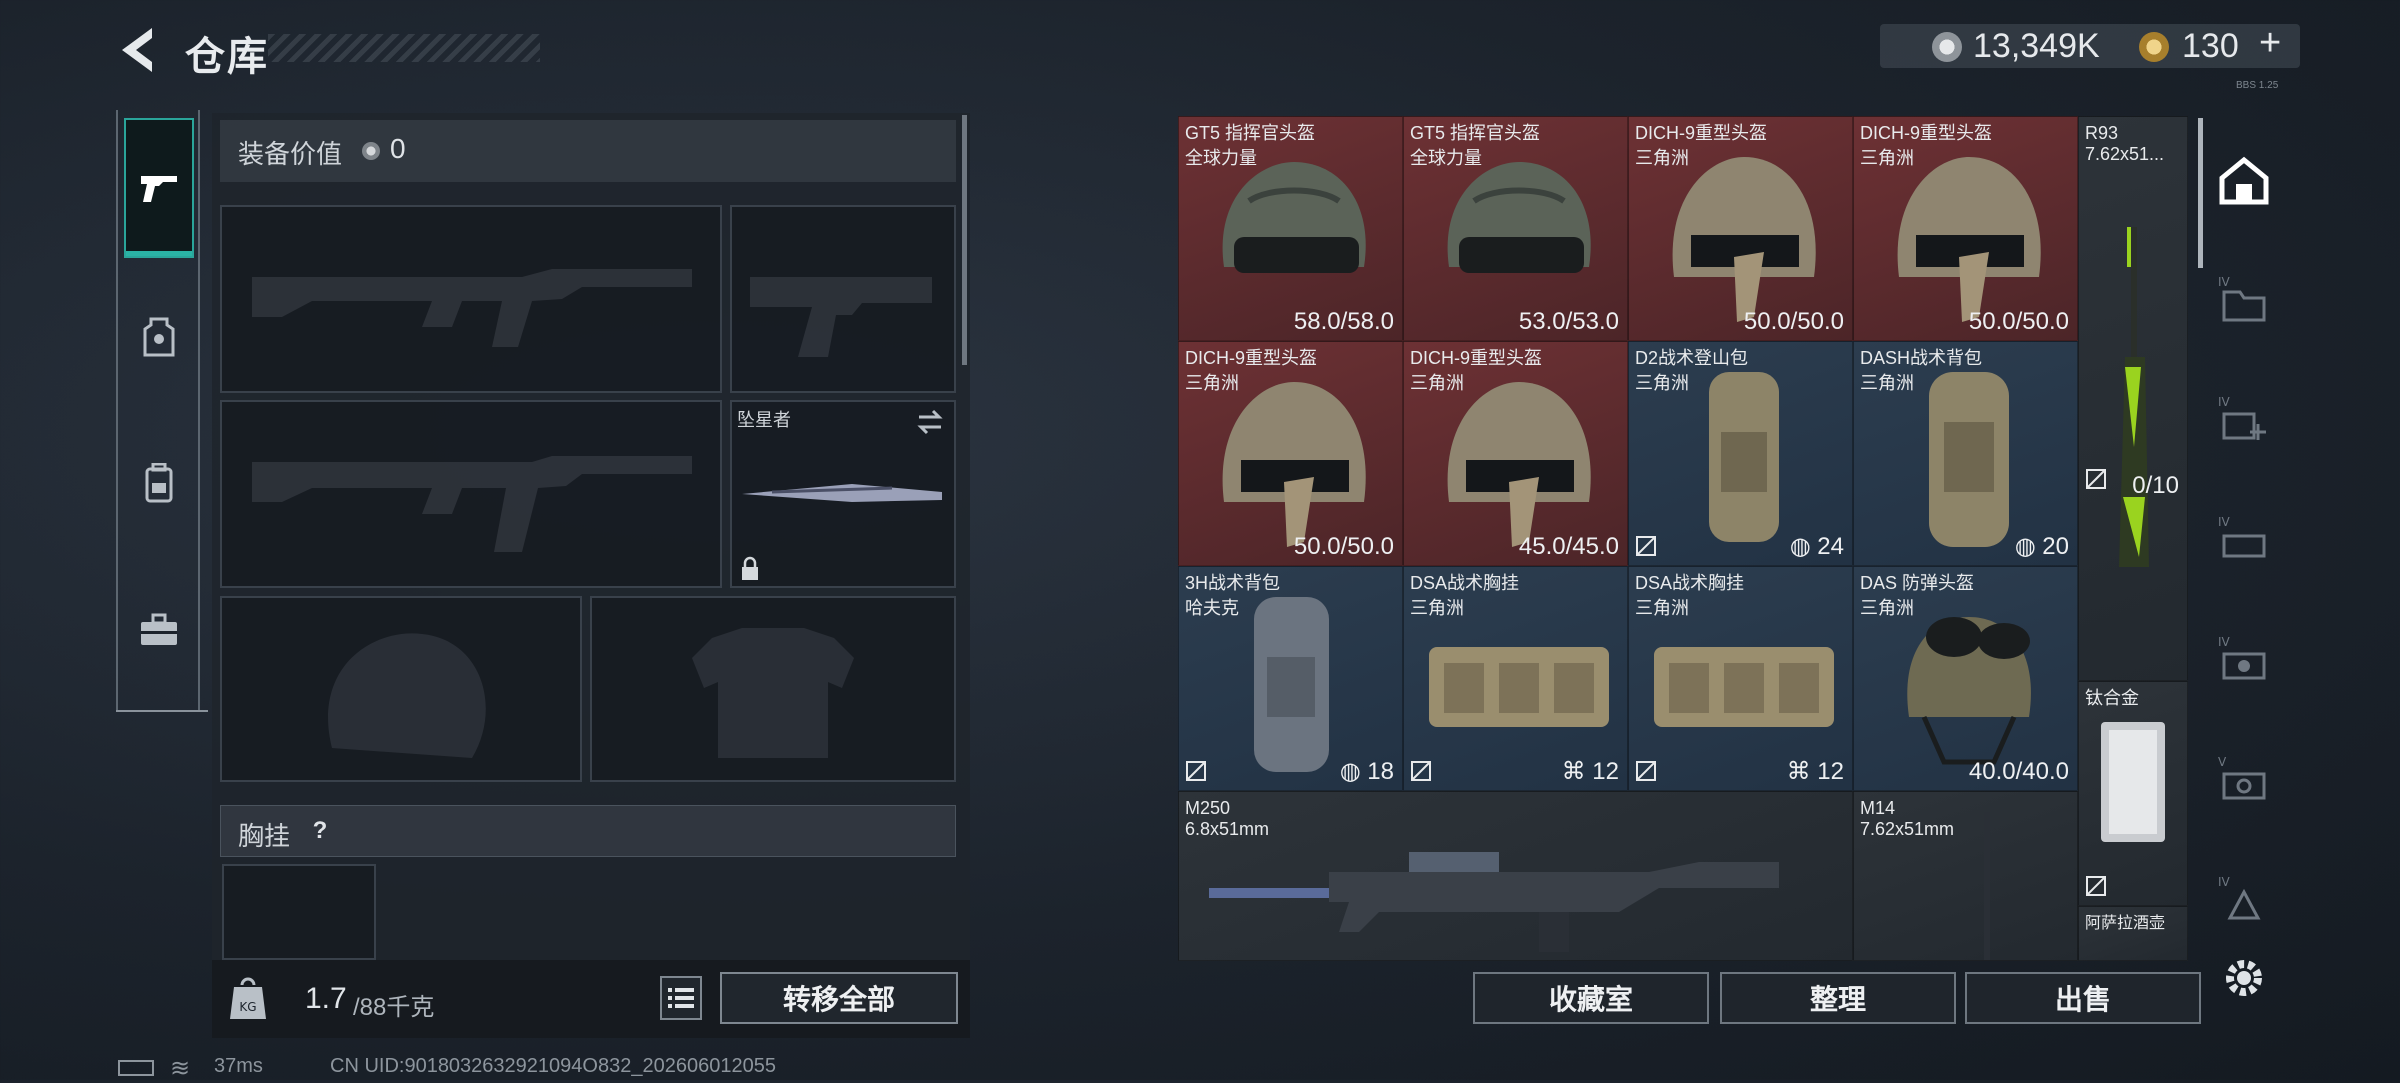  Describe the element at coordinates (2270, 43) in the screenshot. I see `add-token-button: +` at that location.